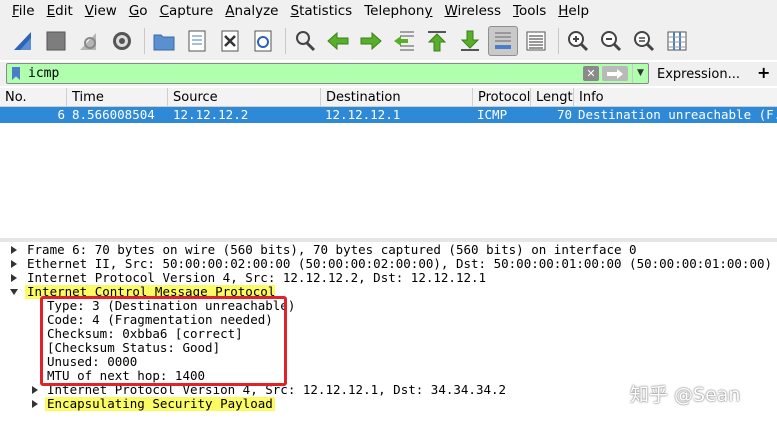 Image resolution: width=777 pixels, height=423 pixels. Describe the element at coordinates (492, 114) in the screenshot. I see `cell-protocol: ICMP` at that location.